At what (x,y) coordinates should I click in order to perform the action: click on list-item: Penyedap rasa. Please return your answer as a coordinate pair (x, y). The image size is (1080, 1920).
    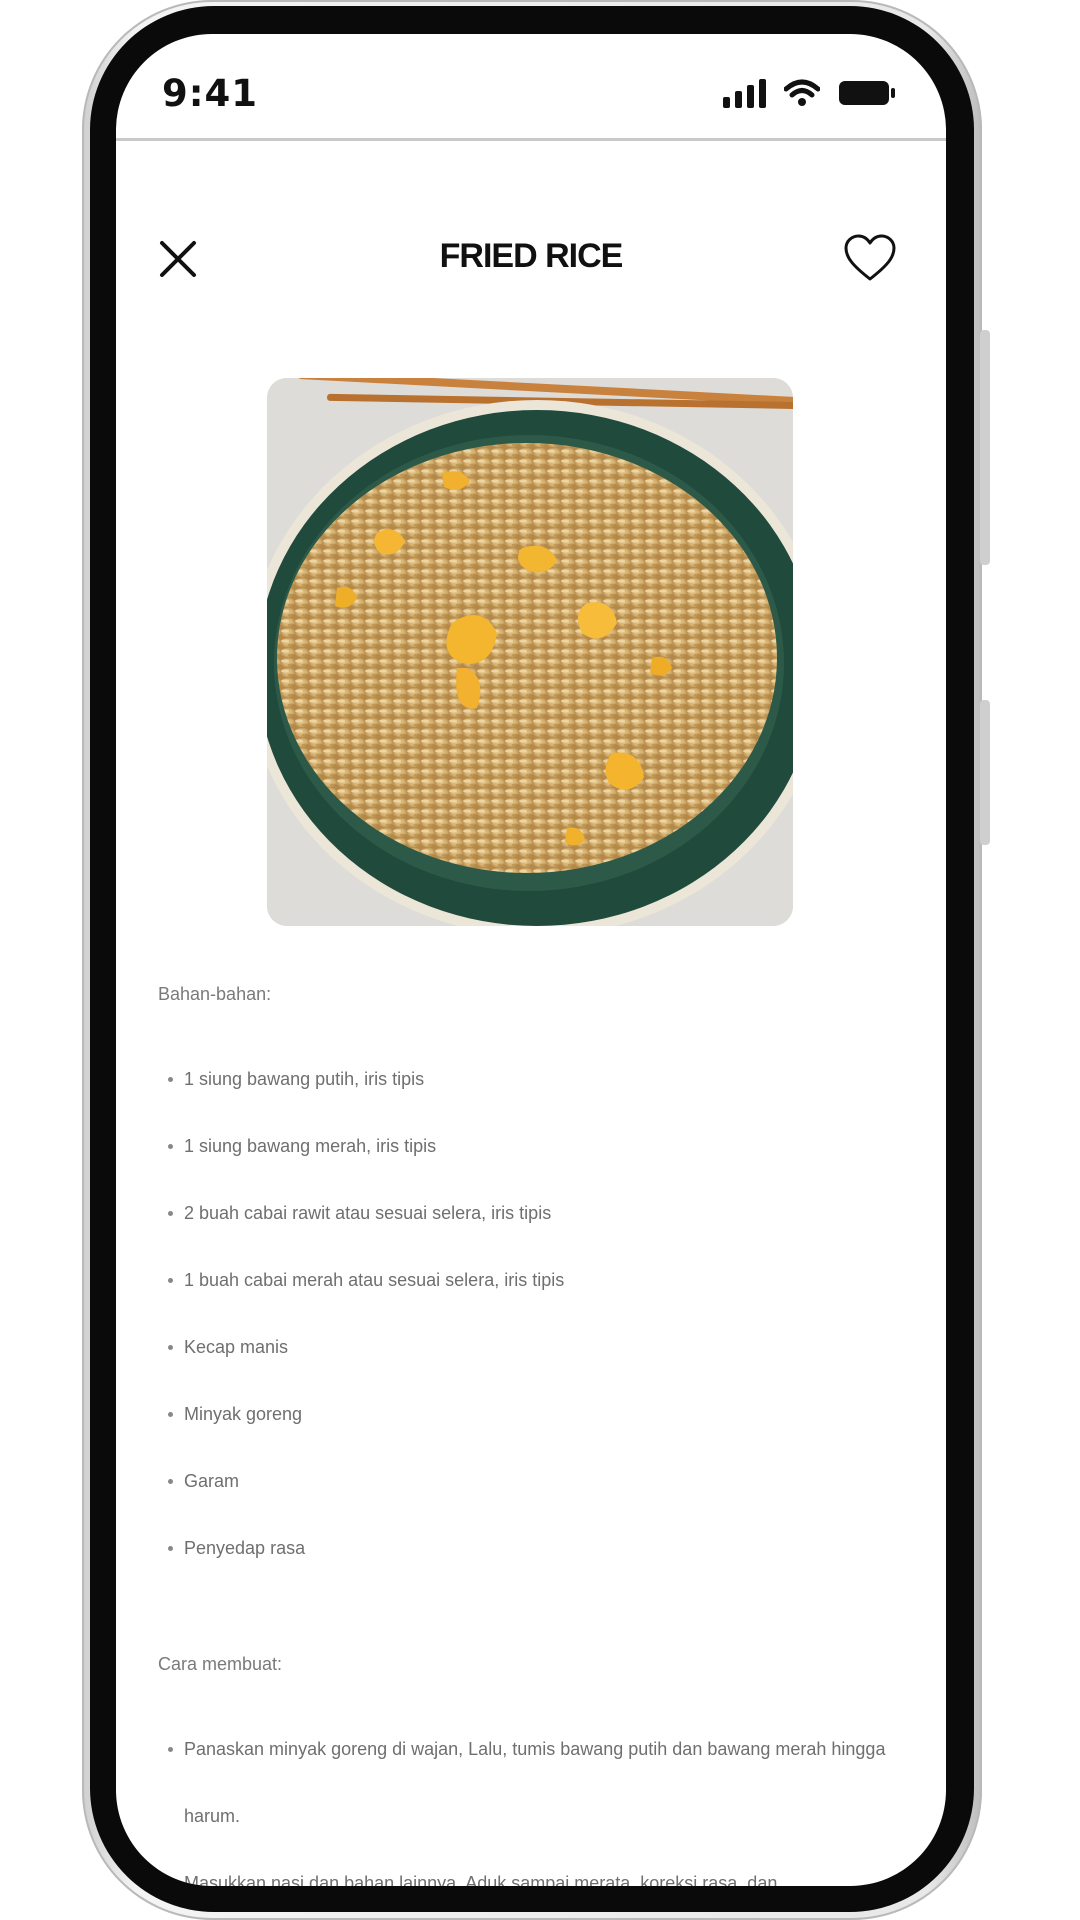
    Looking at the image, I should click on (538, 1548).